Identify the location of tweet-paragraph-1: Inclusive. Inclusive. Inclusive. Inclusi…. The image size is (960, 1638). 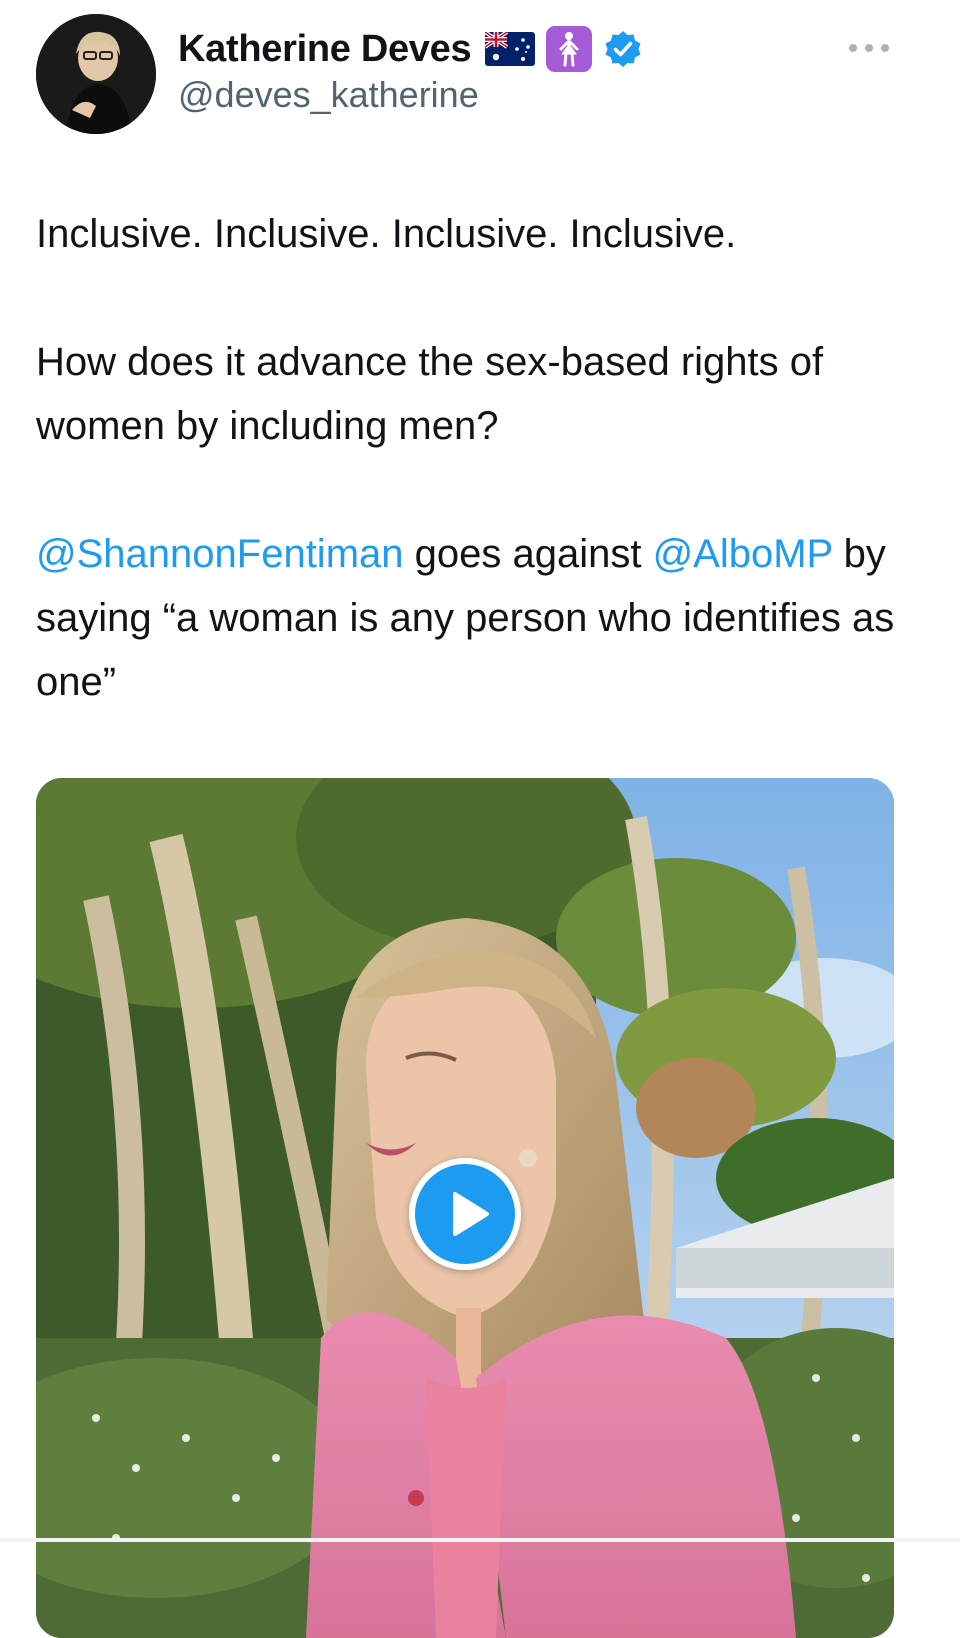
(386, 234).